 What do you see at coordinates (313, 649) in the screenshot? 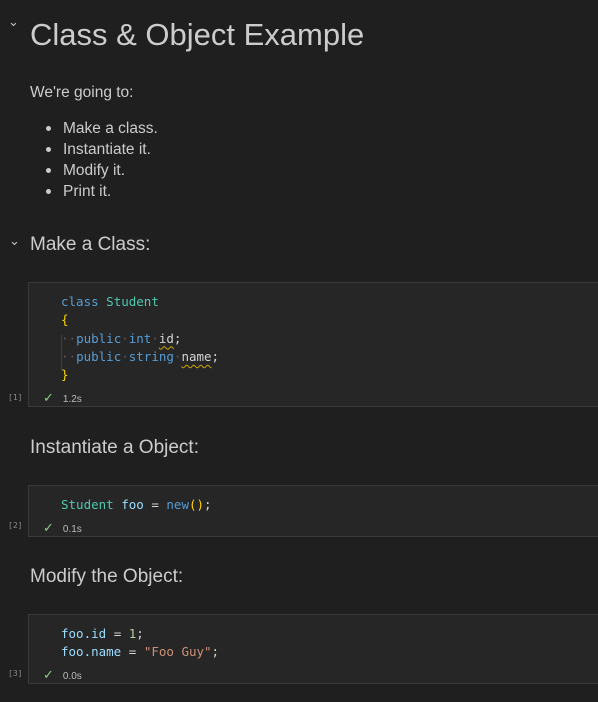
I see `code-cell-3: foo.id = 1; foo.name = "Foo Guy"; ✓ 0.0s` at bounding box center [313, 649].